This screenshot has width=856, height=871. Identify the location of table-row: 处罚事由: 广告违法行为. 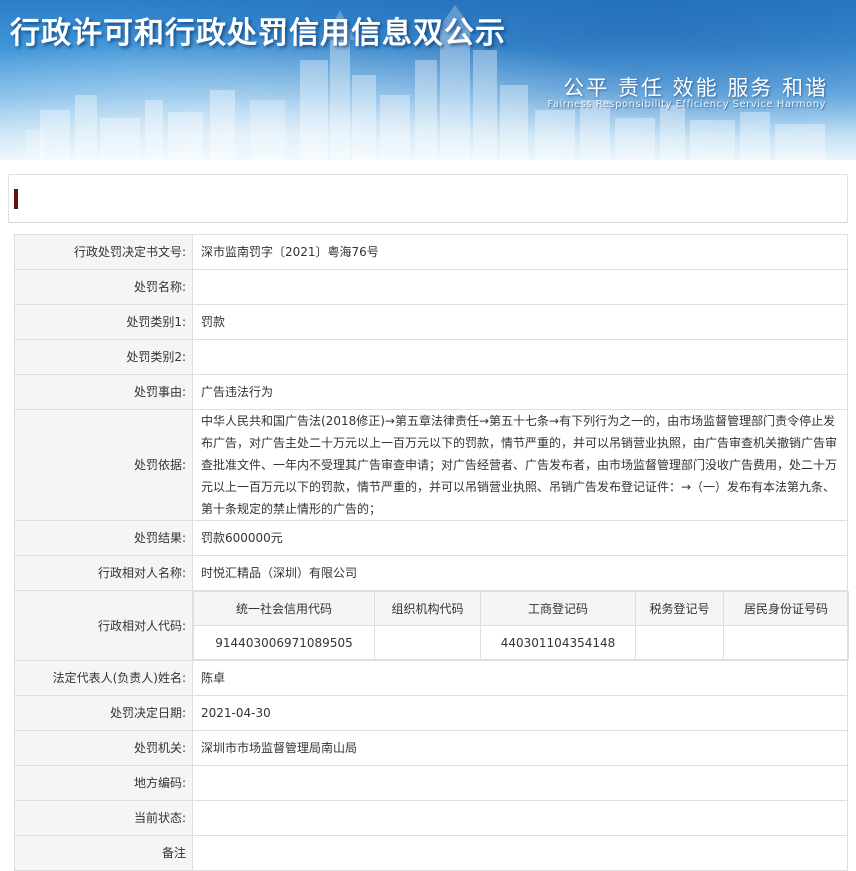
(431, 392).